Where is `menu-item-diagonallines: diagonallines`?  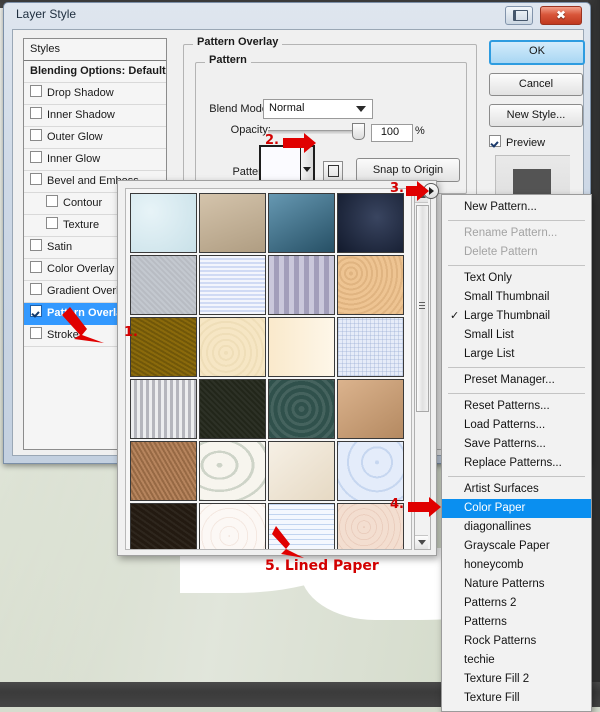
menu-item-diagonallines: diagonallines is located at coordinates (516, 527).